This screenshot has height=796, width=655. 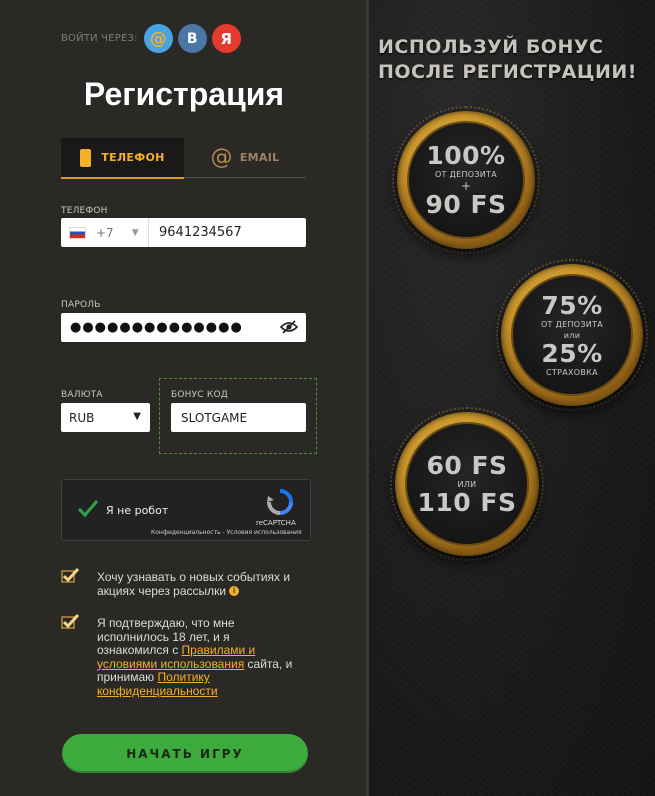 I want to click on tab-phone-label: ТЕЛЕФОН, so click(x=133, y=157).